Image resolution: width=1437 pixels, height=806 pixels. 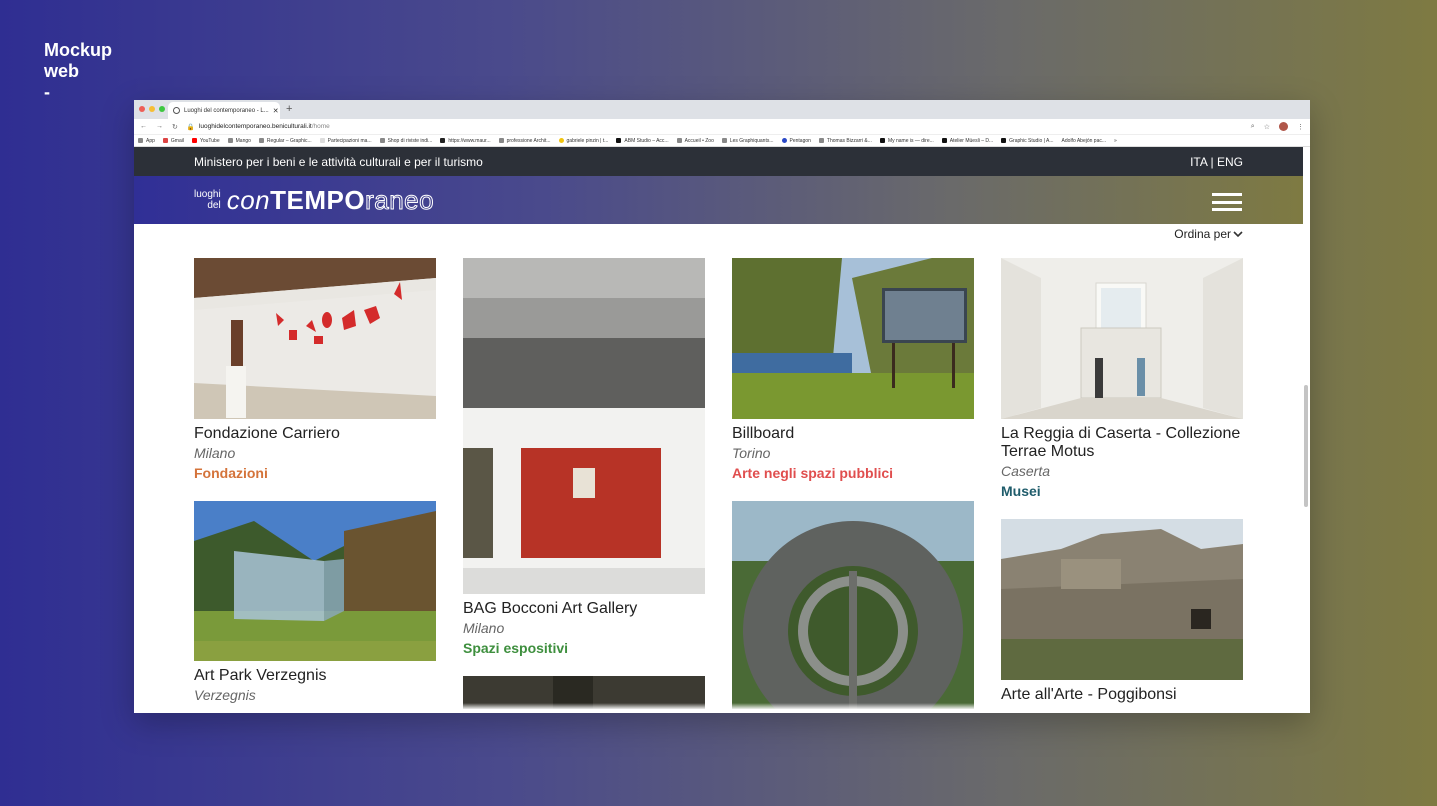 I want to click on profile-avatar, so click(x=1283, y=126).